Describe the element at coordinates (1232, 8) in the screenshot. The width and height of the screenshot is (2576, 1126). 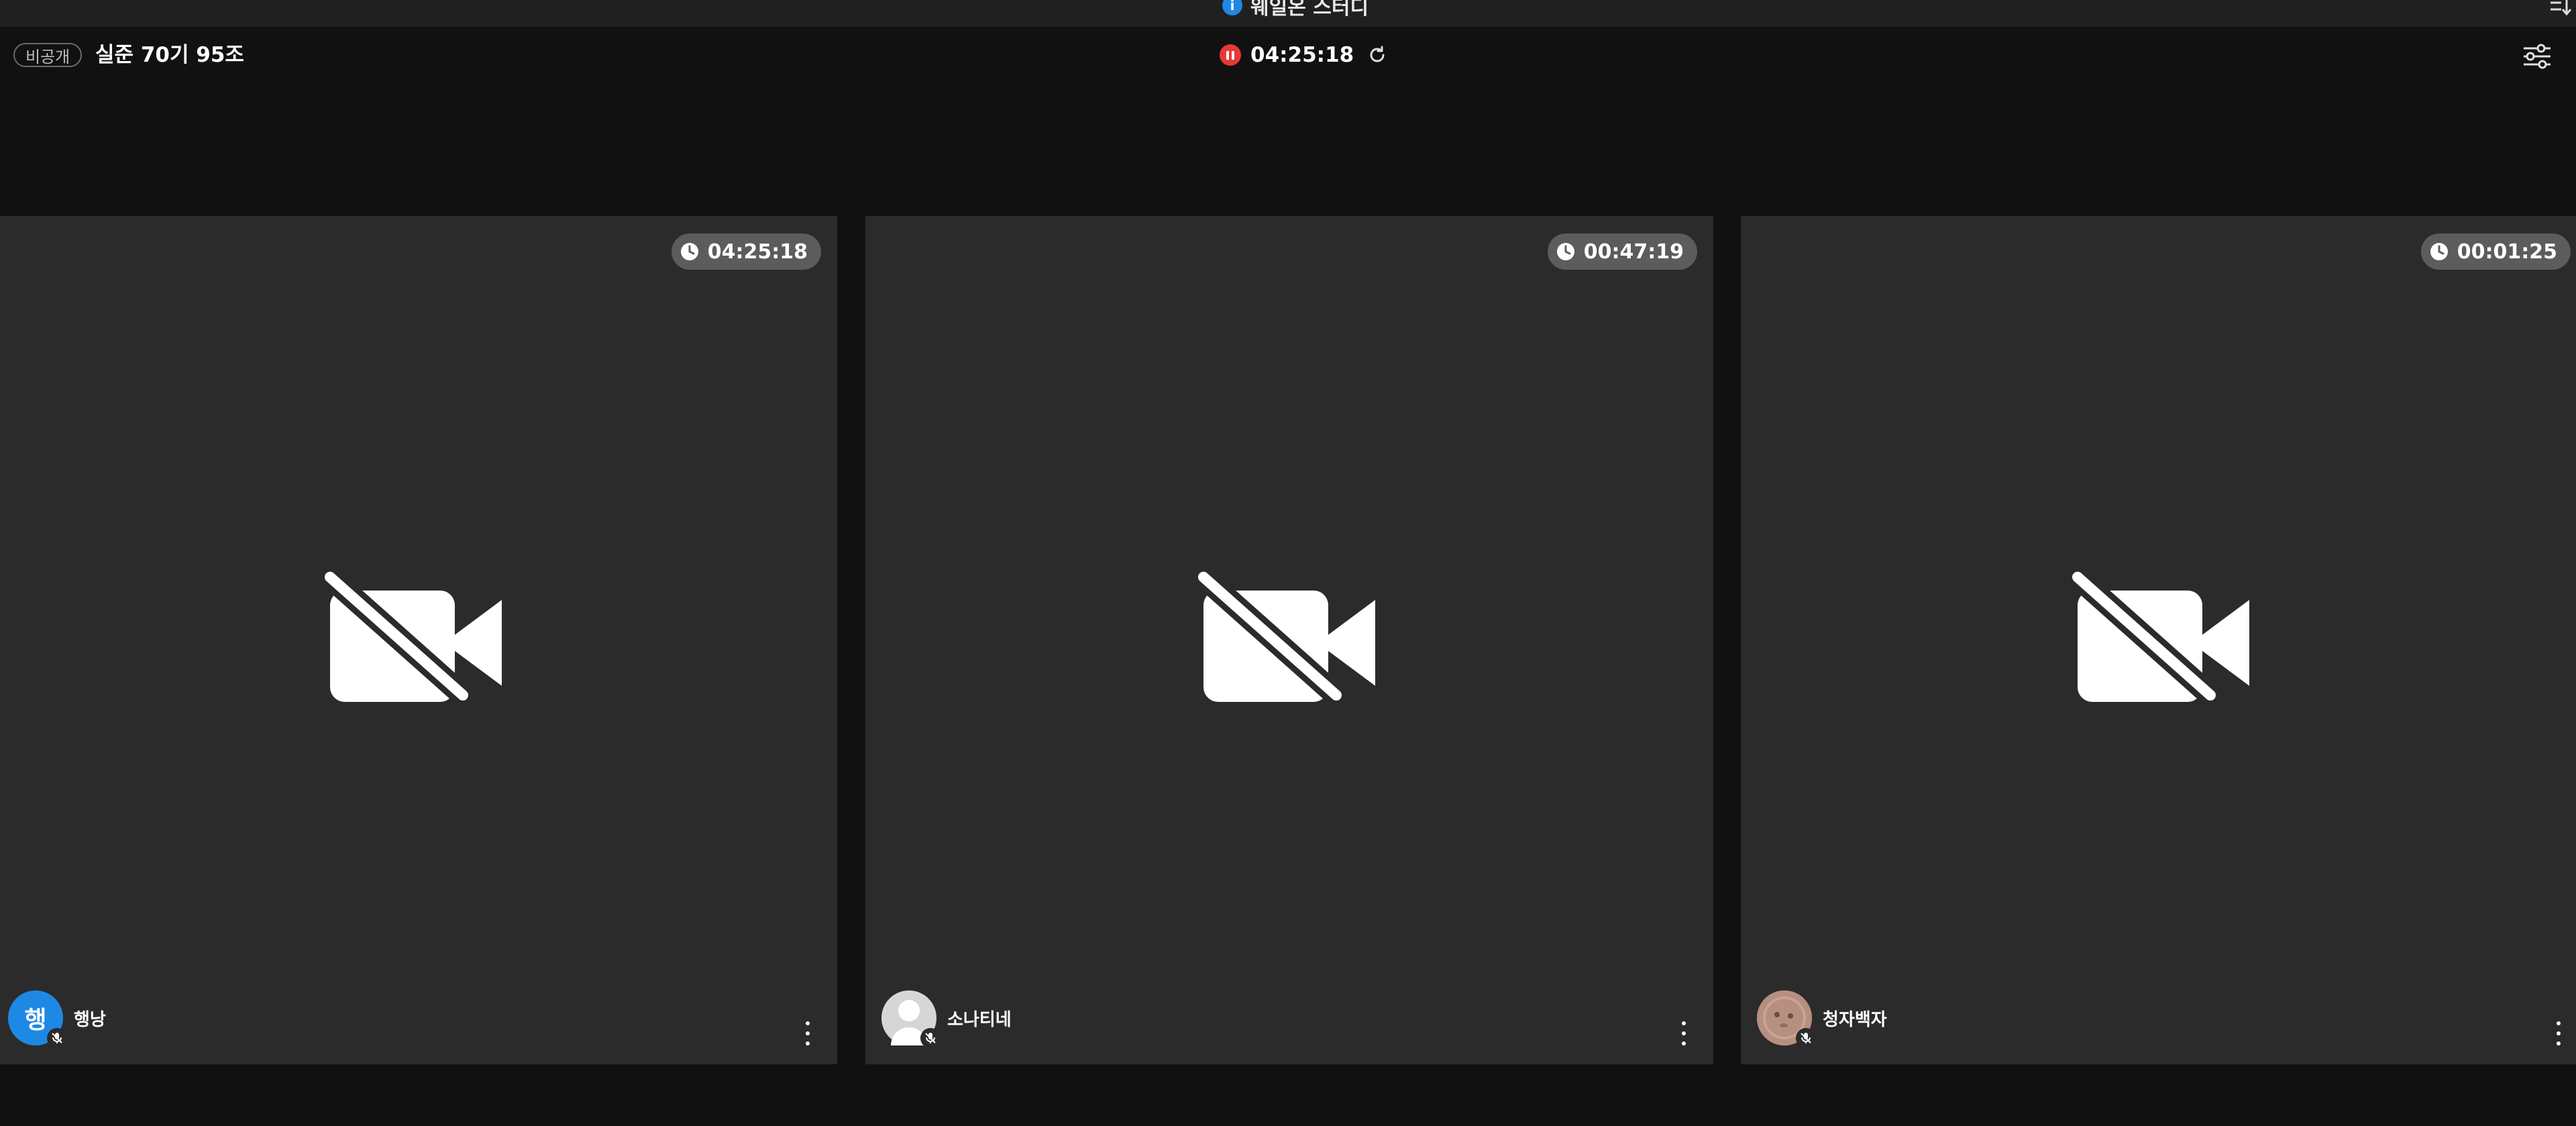
I see `info-icon: i` at that location.